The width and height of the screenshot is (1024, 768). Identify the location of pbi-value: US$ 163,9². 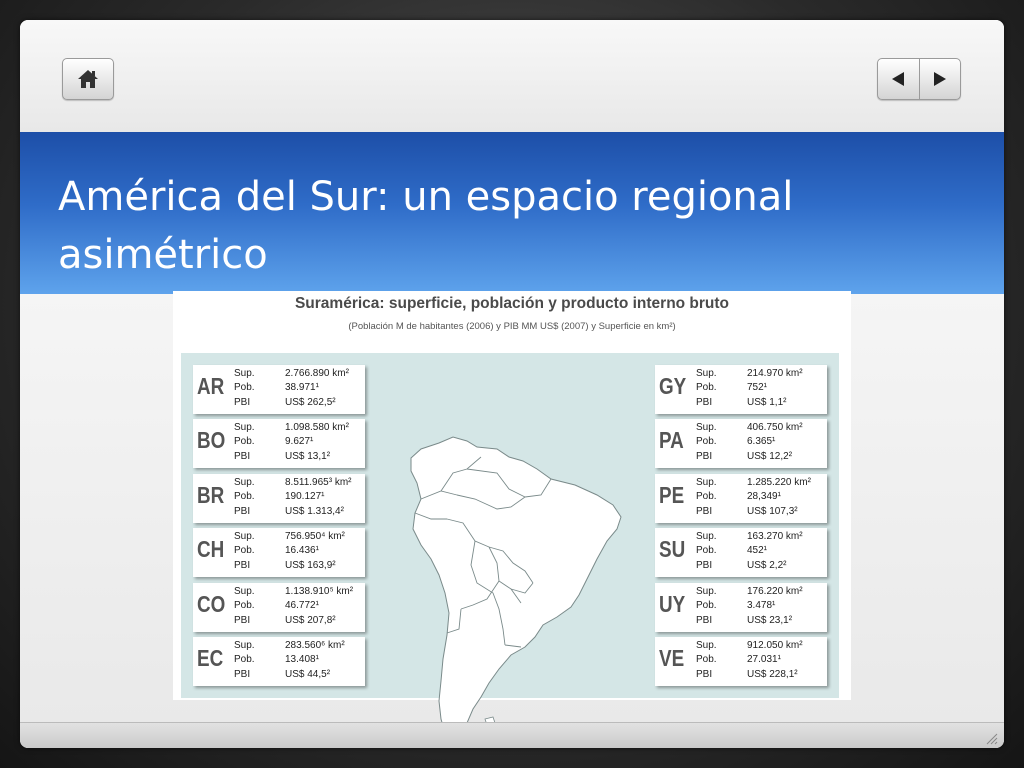
(310, 566).